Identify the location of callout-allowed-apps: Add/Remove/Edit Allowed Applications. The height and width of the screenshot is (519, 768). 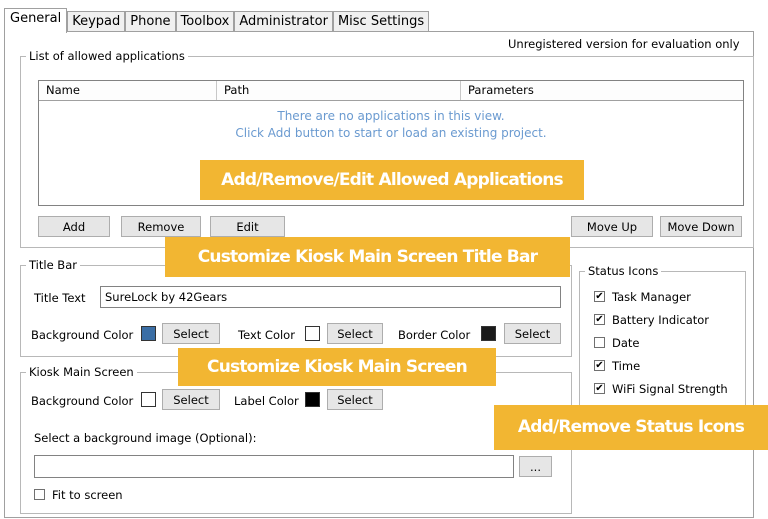
(392, 180).